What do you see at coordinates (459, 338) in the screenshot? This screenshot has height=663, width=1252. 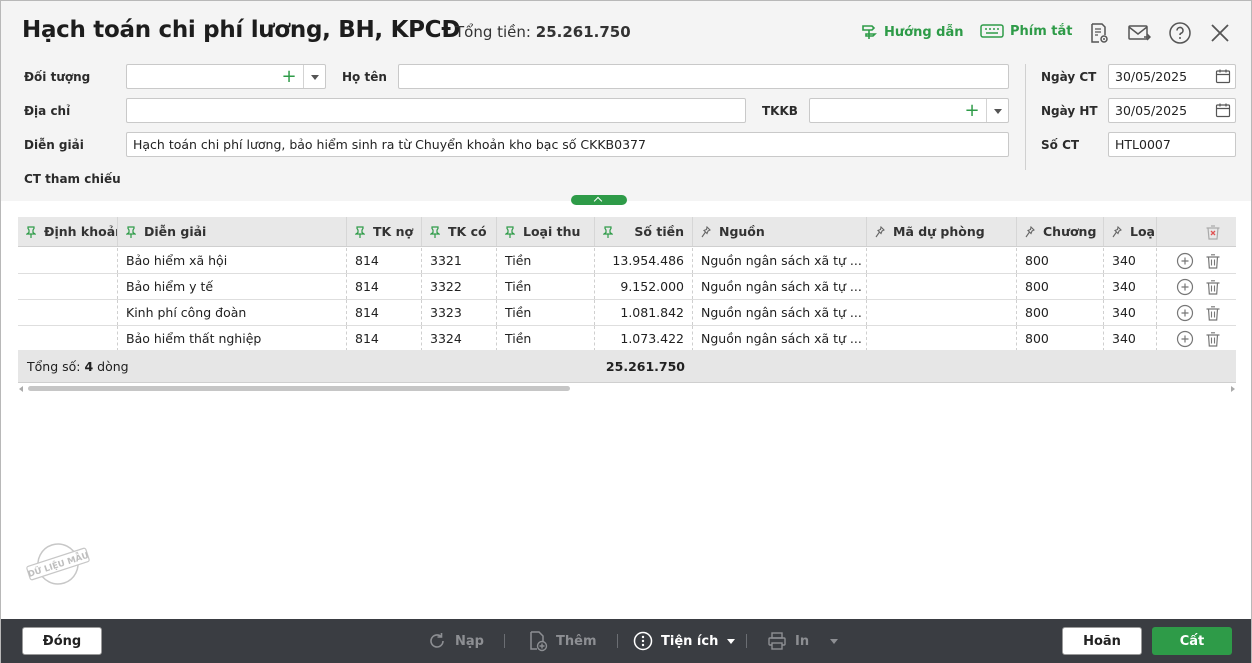 I see `cell-tk-co: 3324` at bounding box center [459, 338].